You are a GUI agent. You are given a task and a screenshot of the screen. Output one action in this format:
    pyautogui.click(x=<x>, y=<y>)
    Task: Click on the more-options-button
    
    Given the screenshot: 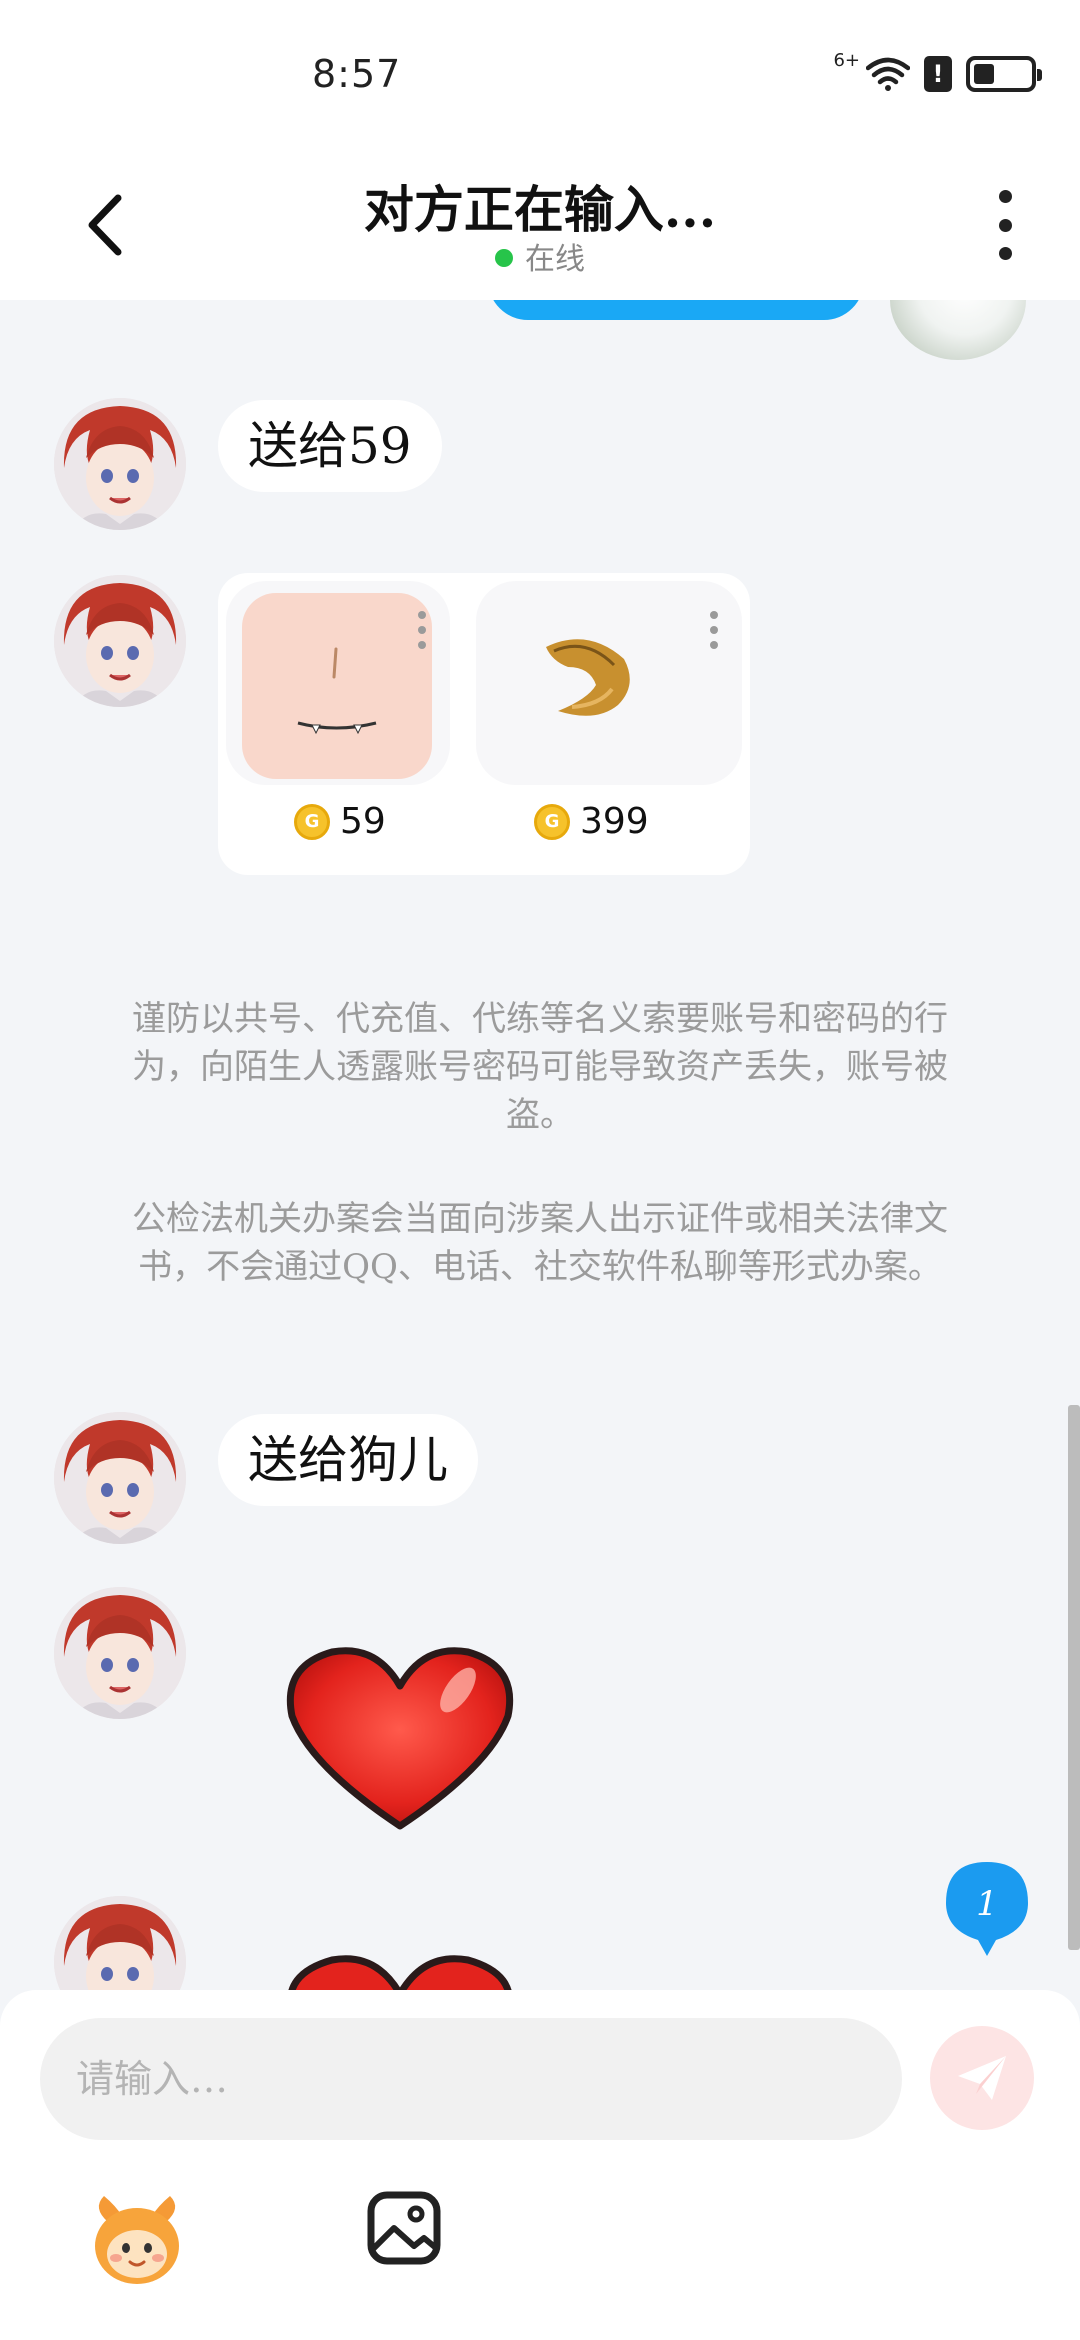 What is the action you would take?
    pyautogui.click(x=1005, y=225)
    